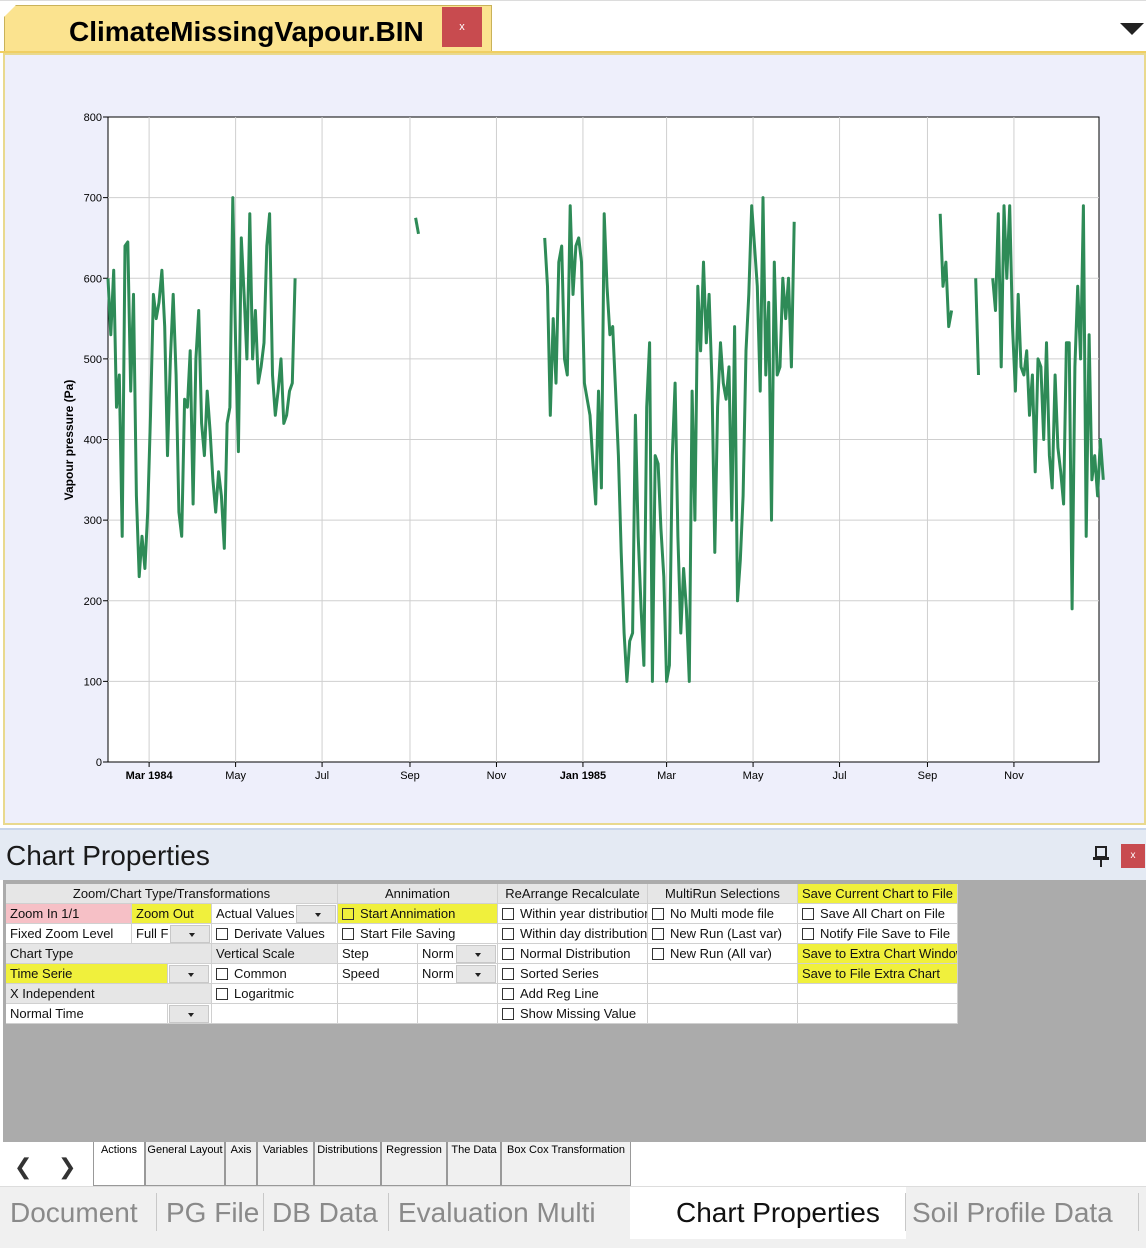 The width and height of the screenshot is (1146, 1248). What do you see at coordinates (172, 914) in the screenshot?
I see `zoom-out-button: Zoom Out` at bounding box center [172, 914].